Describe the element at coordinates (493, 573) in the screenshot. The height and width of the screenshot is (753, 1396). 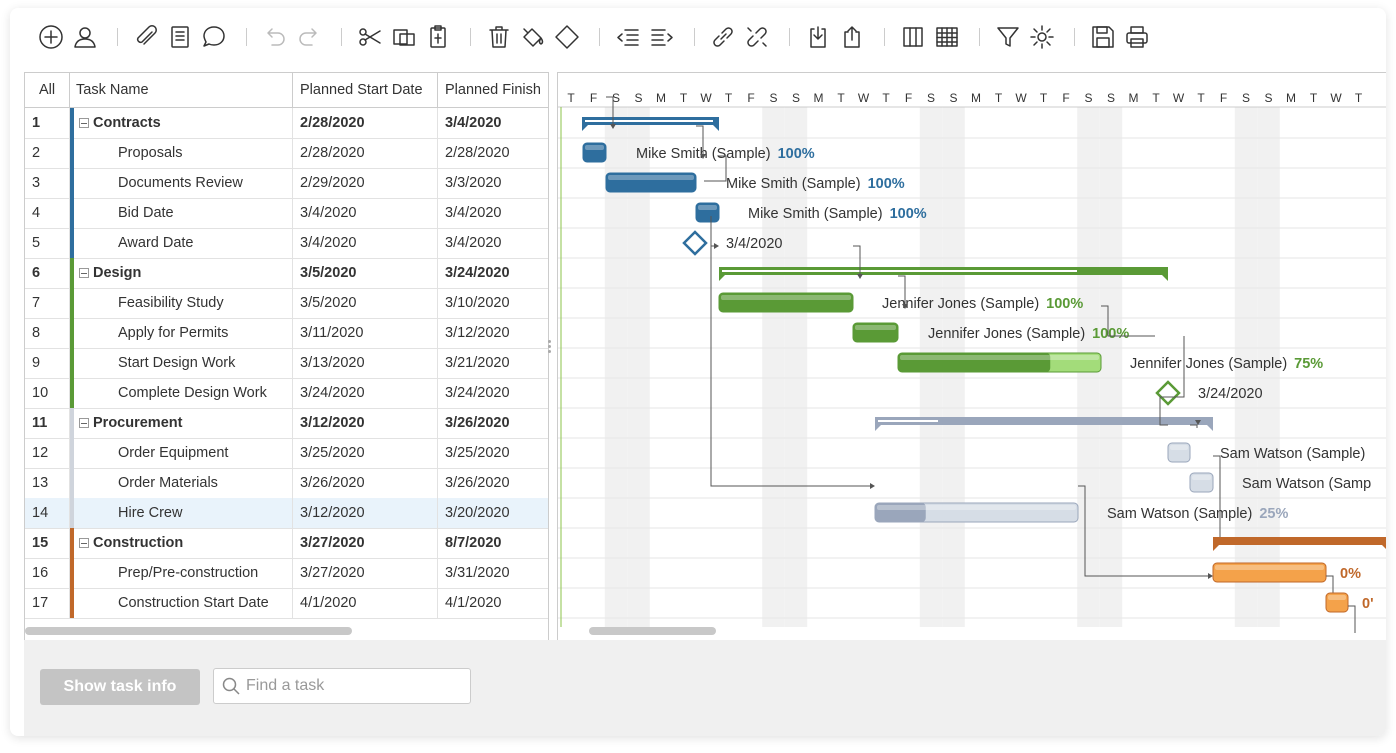
I see `planned-finish-cell: 3/31/2020` at that location.